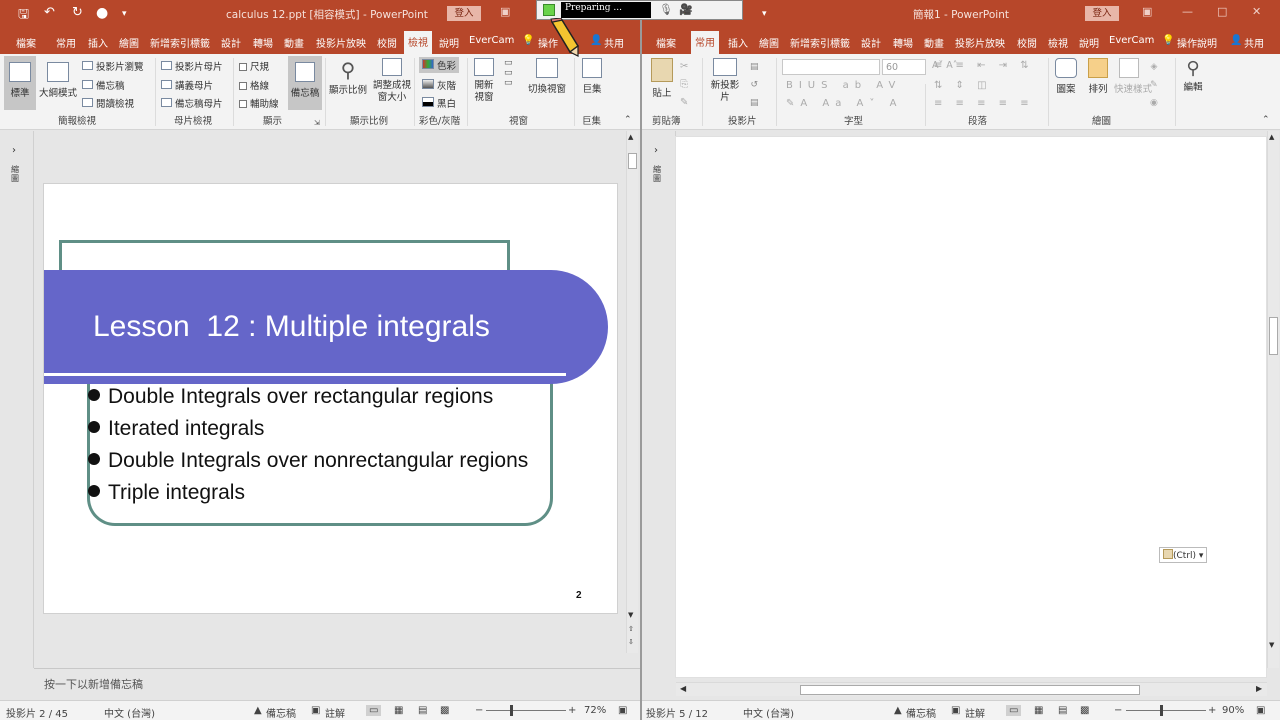 The image size is (1280, 720). Describe the element at coordinates (254, 66) in the screenshot. I see `ruler-checkbox: 尺規` at that location.